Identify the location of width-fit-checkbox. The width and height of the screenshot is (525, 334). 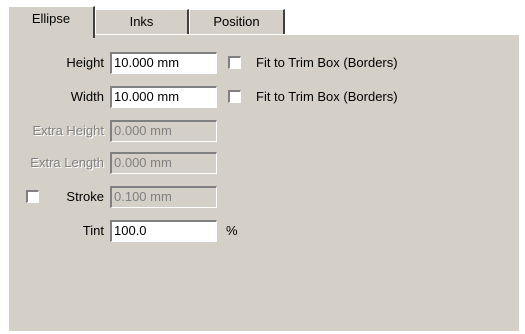
(234, 96).